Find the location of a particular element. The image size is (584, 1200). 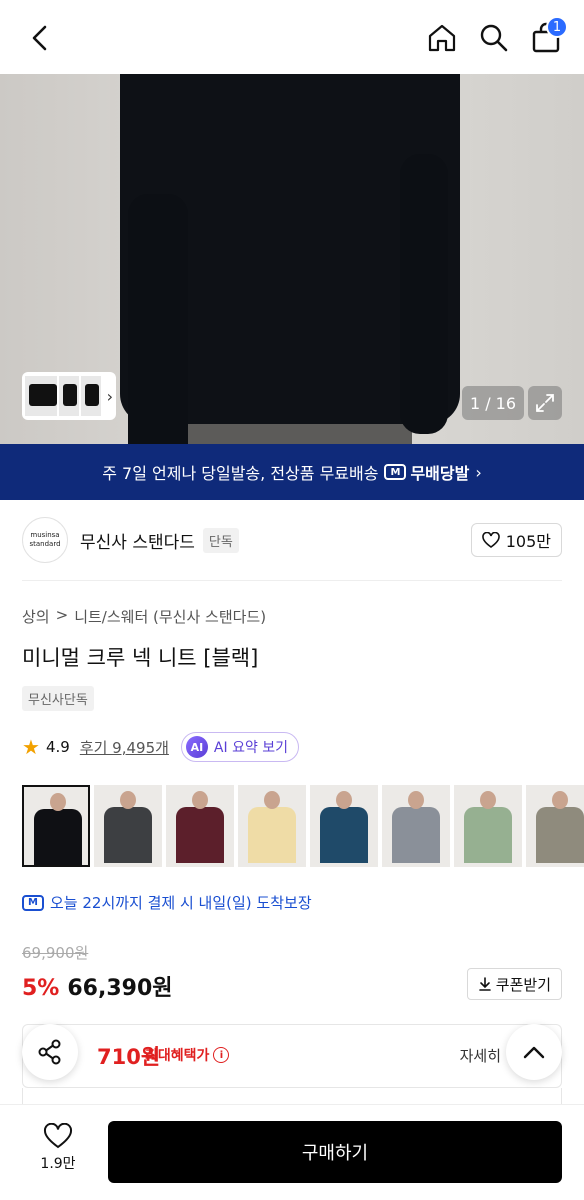

model-arm-right is located at coordinates (424, 294).